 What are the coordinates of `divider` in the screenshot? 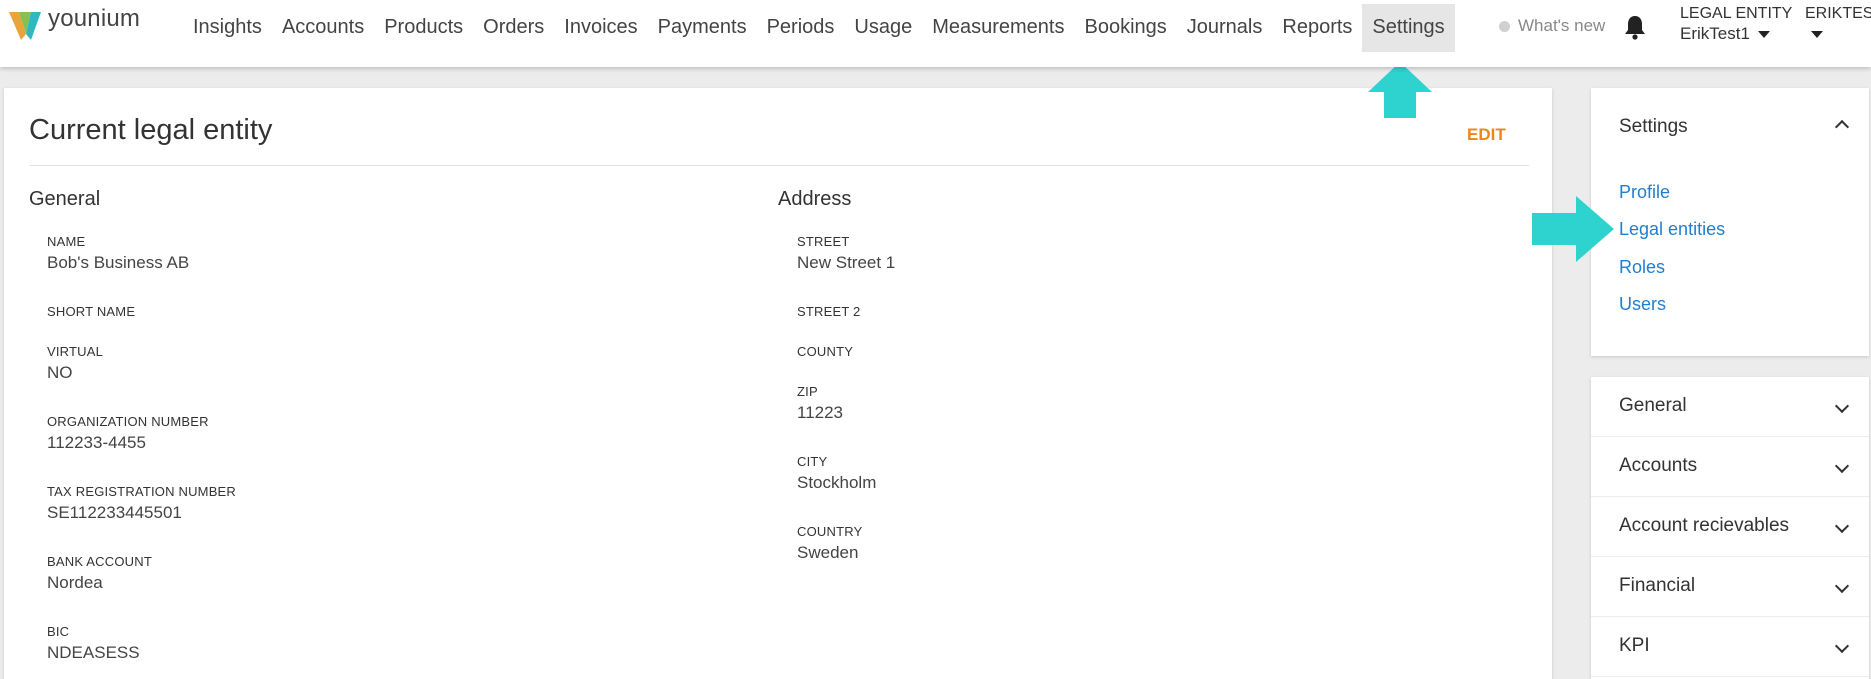 It's located at (779, 165).